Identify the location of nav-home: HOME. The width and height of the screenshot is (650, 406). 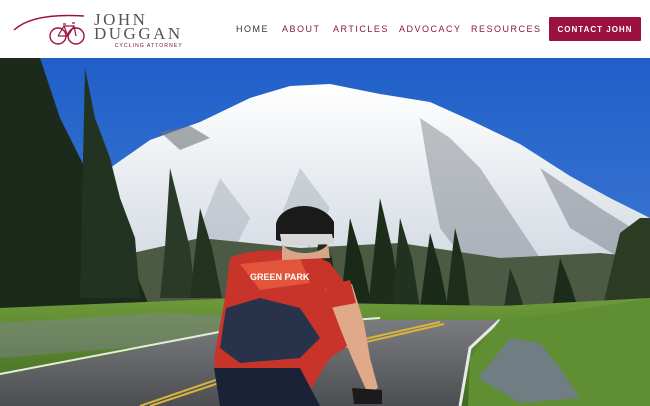
(252, 29).